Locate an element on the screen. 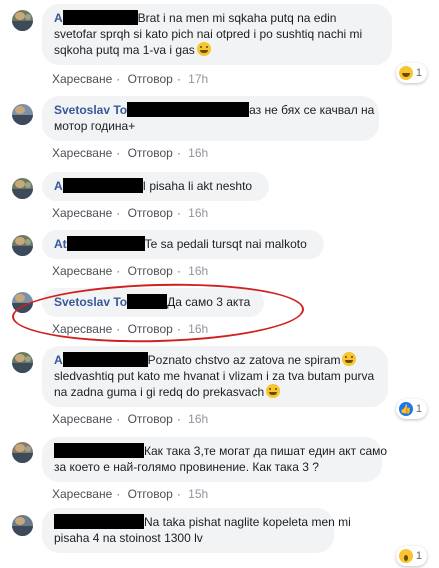  comment-actions: Харесване · Отговор · 17h is located at coordinates (132, 79).